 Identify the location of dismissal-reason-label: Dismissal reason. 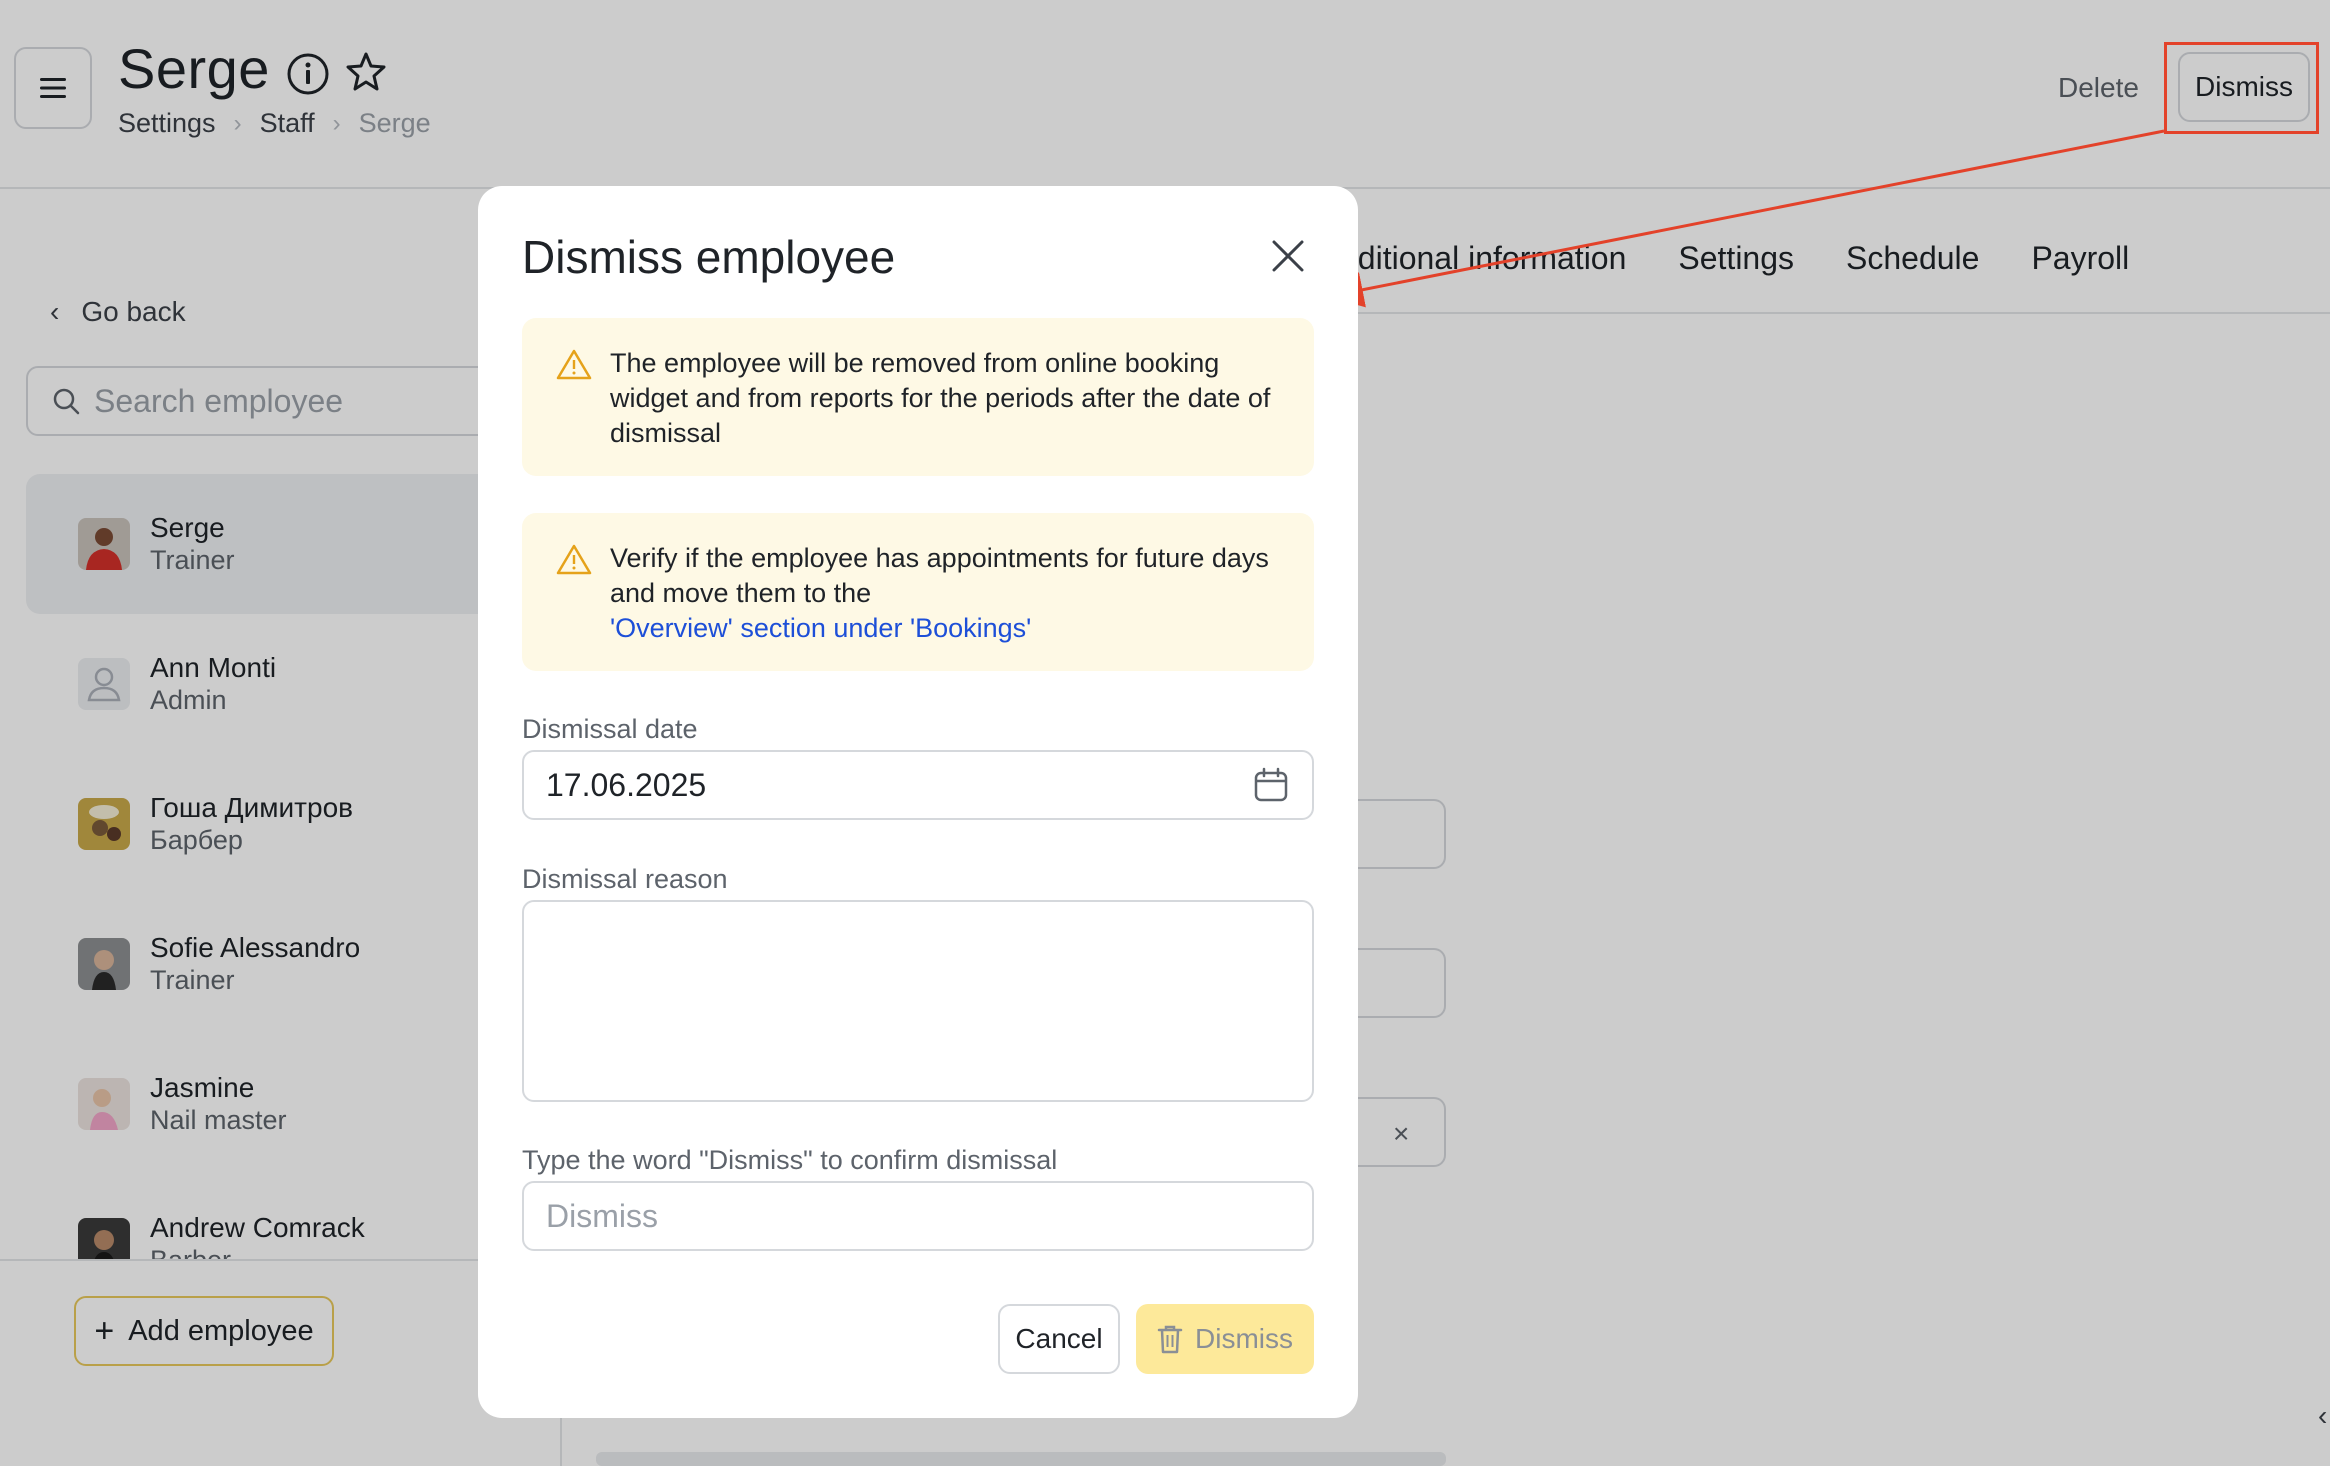
(625, 879).